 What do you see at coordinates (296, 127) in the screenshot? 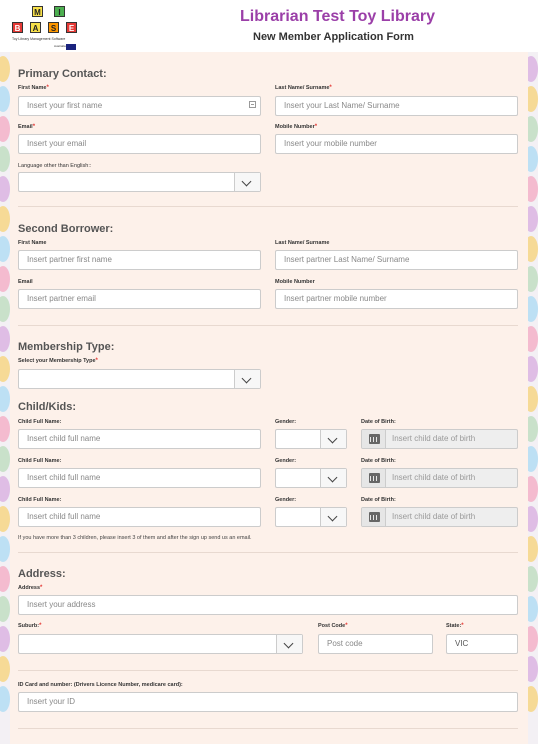
I see `mobile-label: Mobile Number*` at bounding box center [296, 127].